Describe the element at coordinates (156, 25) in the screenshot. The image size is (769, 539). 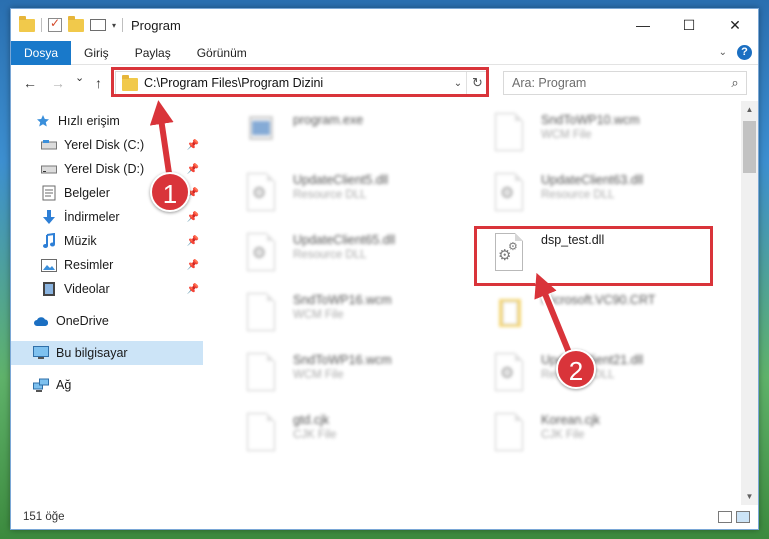
I see `window-title: Program` at that location.